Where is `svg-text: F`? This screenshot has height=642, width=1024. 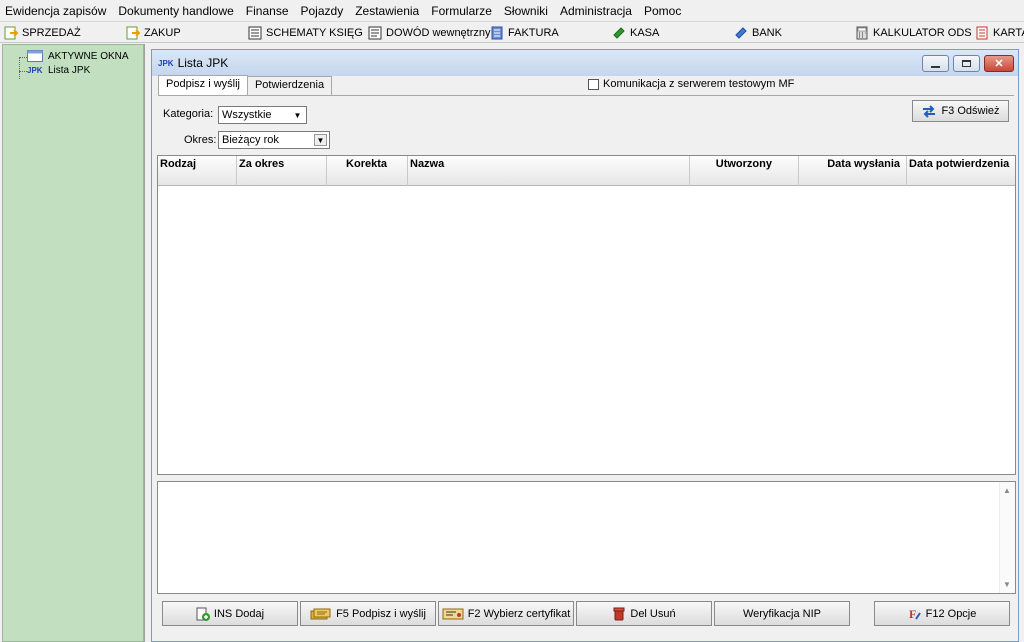
svg-text: F is located at coordinates (912, 614).